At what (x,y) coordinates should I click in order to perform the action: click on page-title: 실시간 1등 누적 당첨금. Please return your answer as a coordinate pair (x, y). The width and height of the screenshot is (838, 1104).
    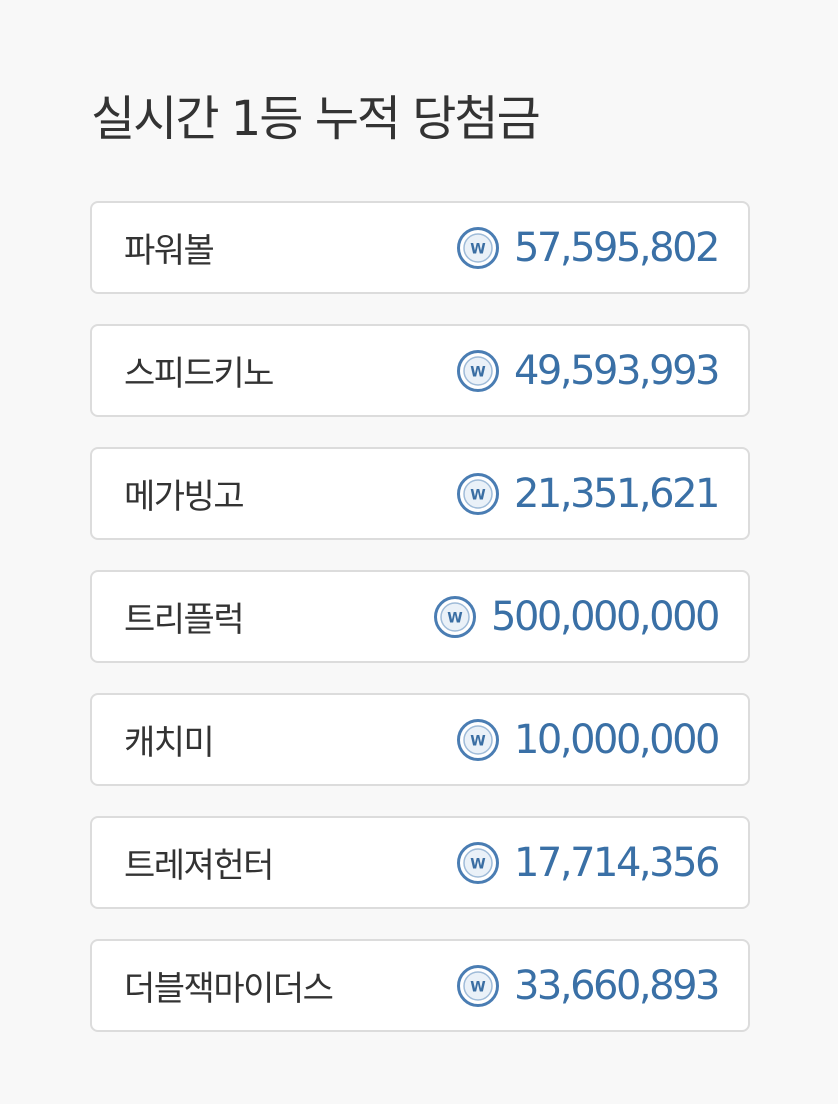
    Looking at the image, I should click on (316, 119).